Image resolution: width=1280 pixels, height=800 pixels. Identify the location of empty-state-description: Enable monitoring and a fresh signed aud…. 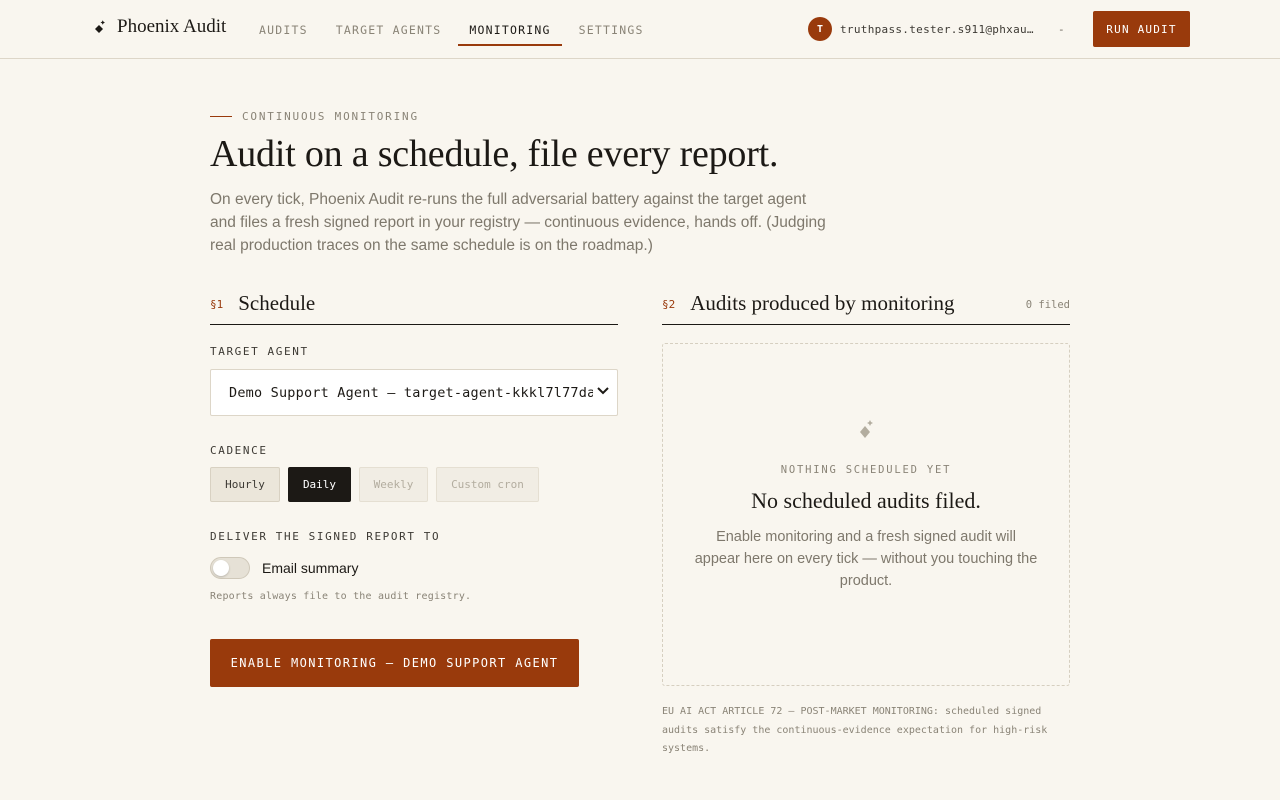
(866, 559).